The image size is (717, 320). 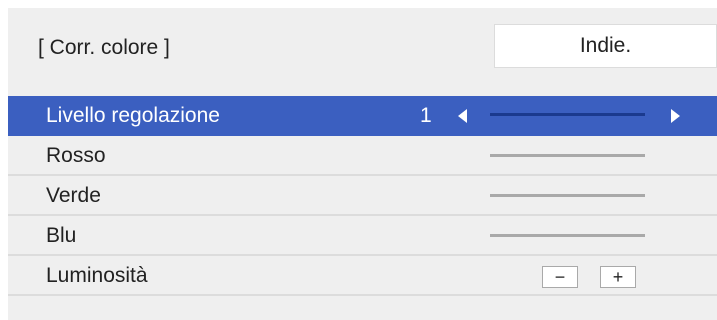 I want to click on menu-row-livello-regolazione: Livello regolazione 1, so click(x=362, y=116).